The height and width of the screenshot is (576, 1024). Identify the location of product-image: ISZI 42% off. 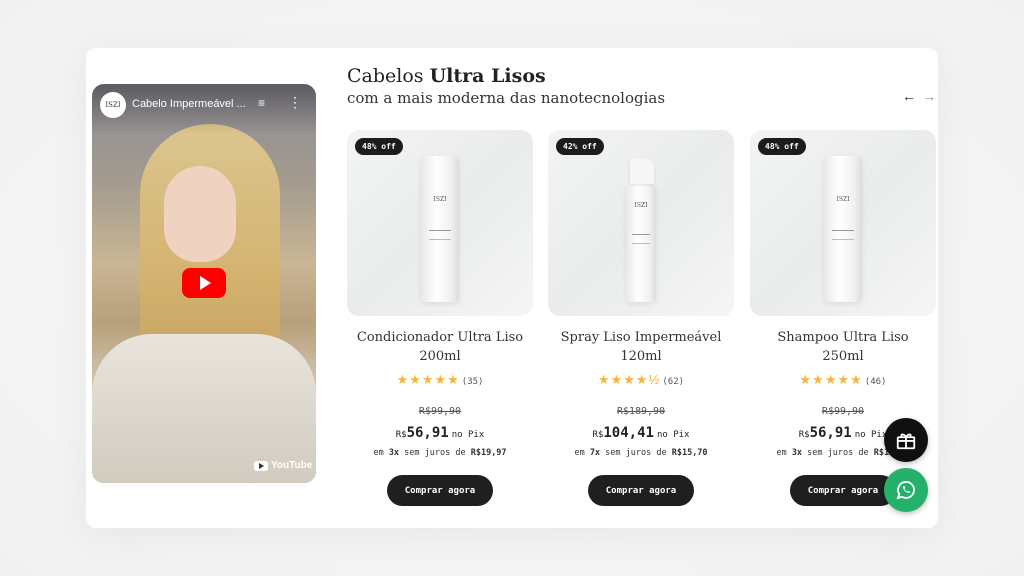
(641, 223).